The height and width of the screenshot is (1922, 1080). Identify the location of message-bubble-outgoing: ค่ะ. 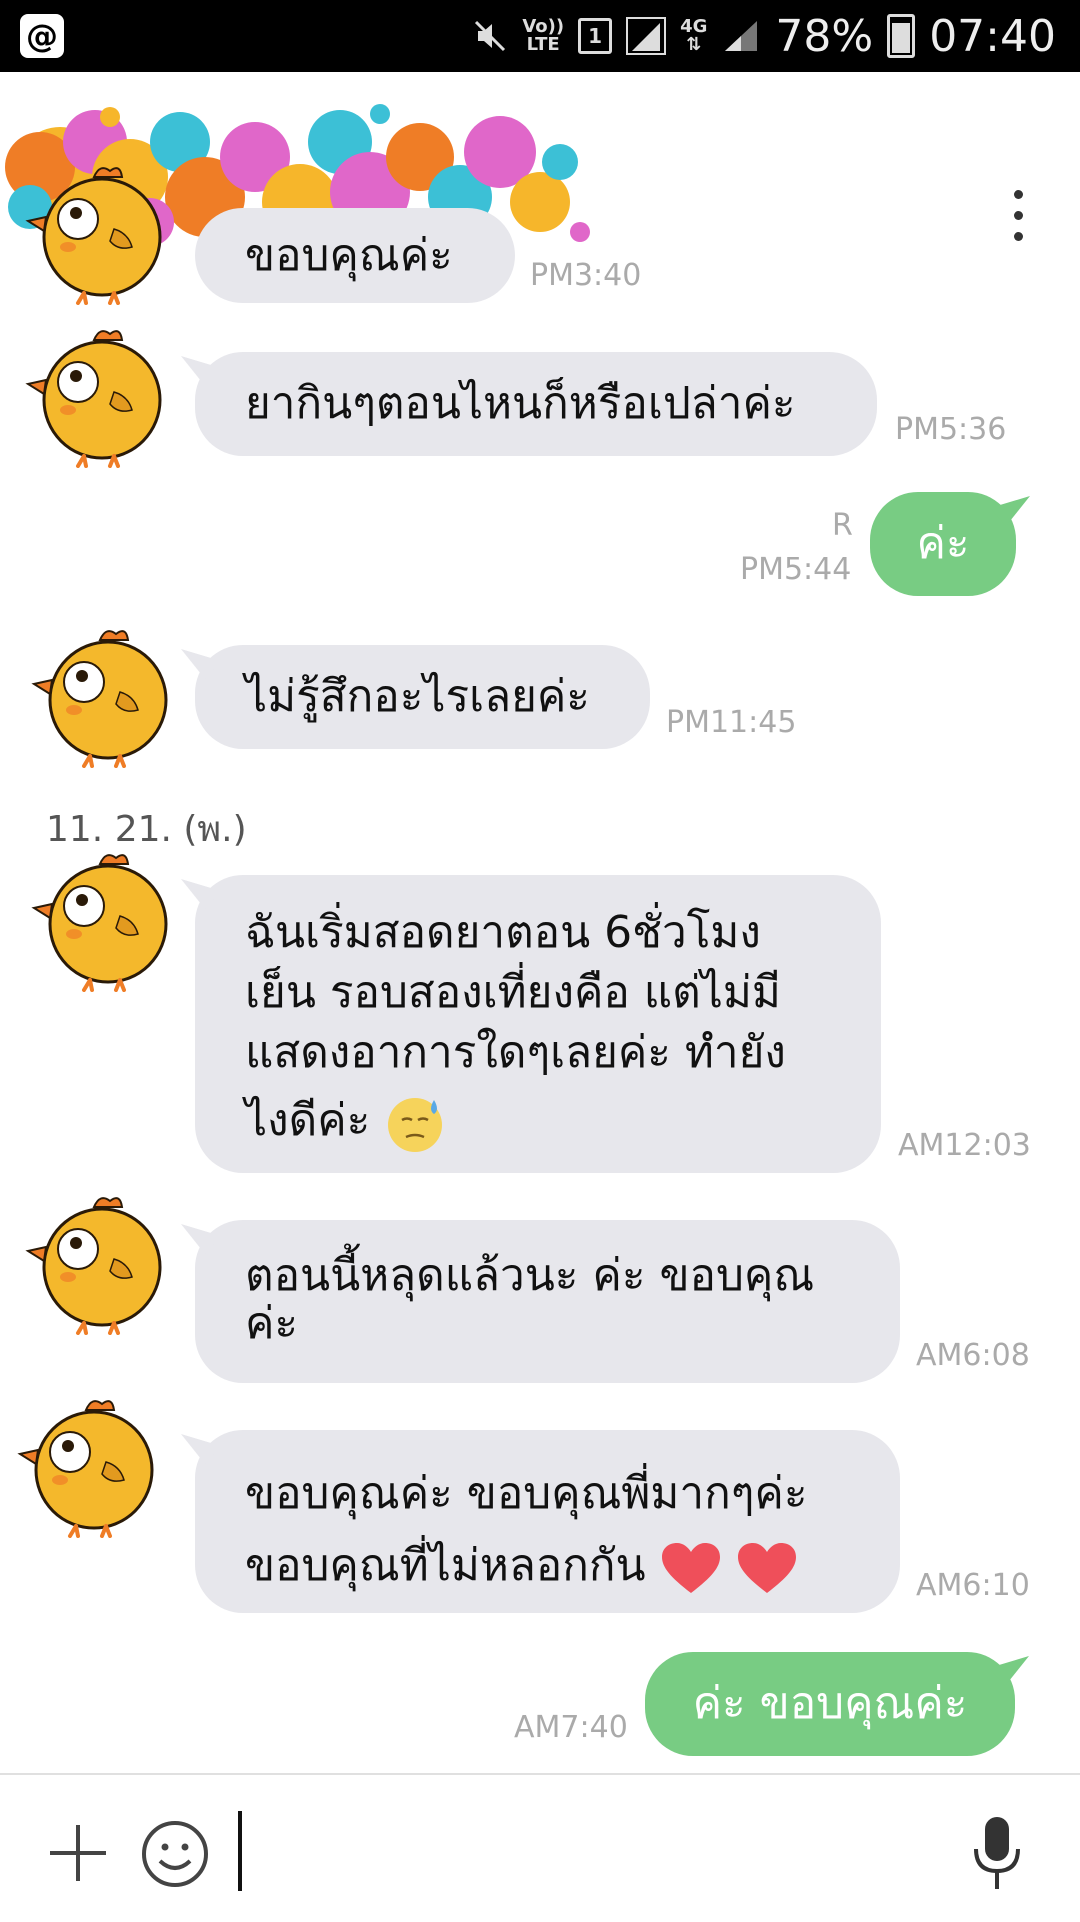
(943, 544).